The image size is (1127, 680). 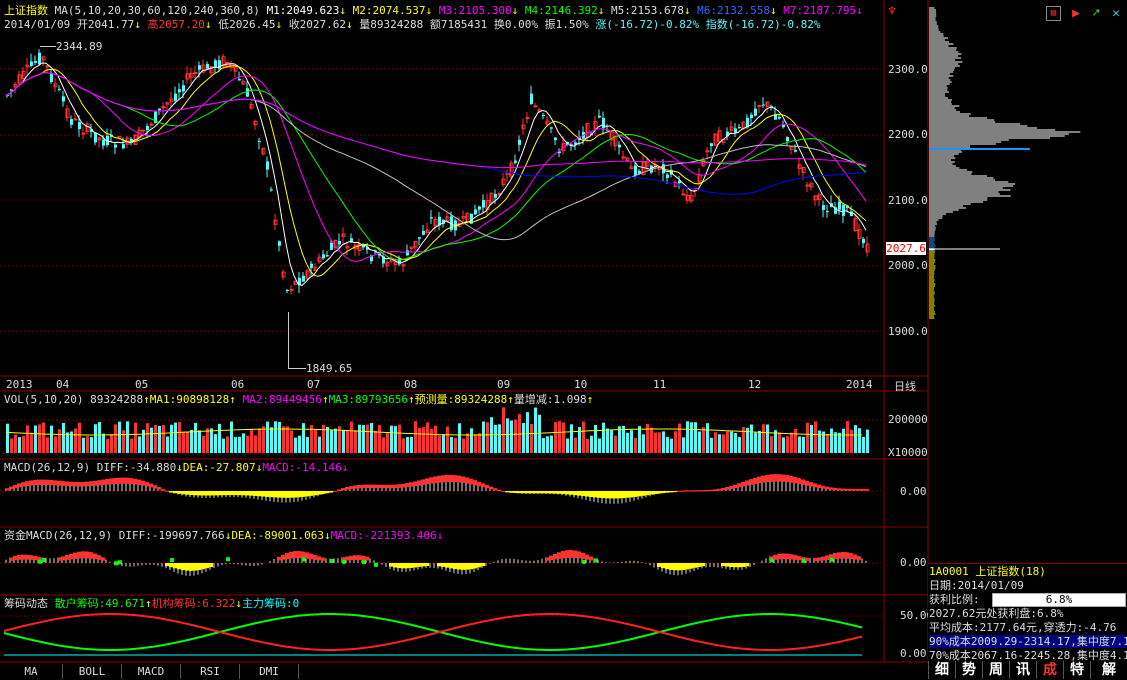 I want to click on last-price-tag: 2027.6, so click(x=906, y=248).